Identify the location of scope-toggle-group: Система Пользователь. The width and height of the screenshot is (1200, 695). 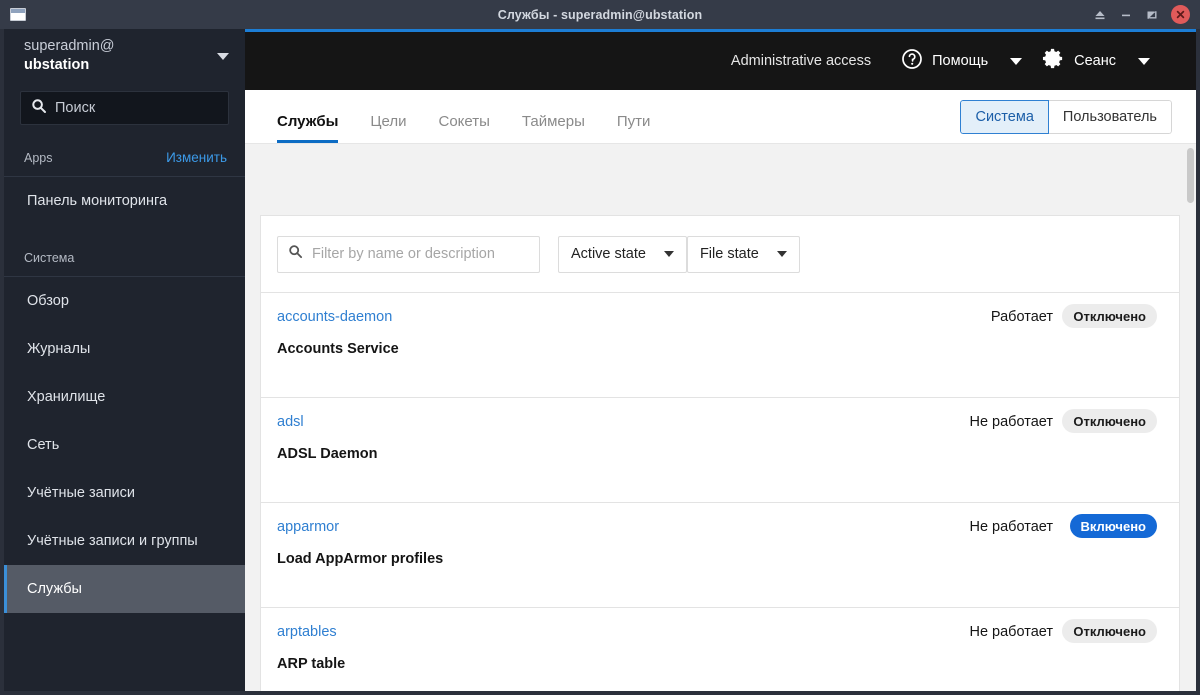
(1066, 117).